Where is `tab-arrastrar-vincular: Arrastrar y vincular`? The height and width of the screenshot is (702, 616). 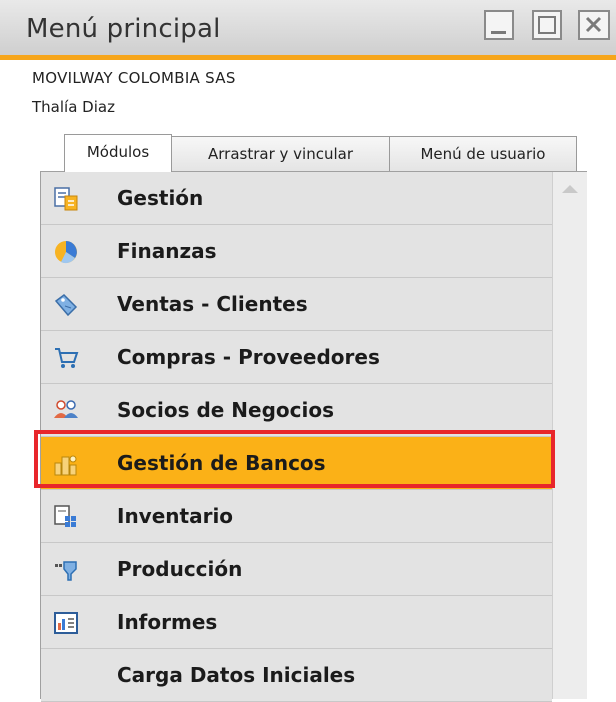
tab-arrastrar-vincular: Arrastrar y vincular is located at coordinates (280, 154).